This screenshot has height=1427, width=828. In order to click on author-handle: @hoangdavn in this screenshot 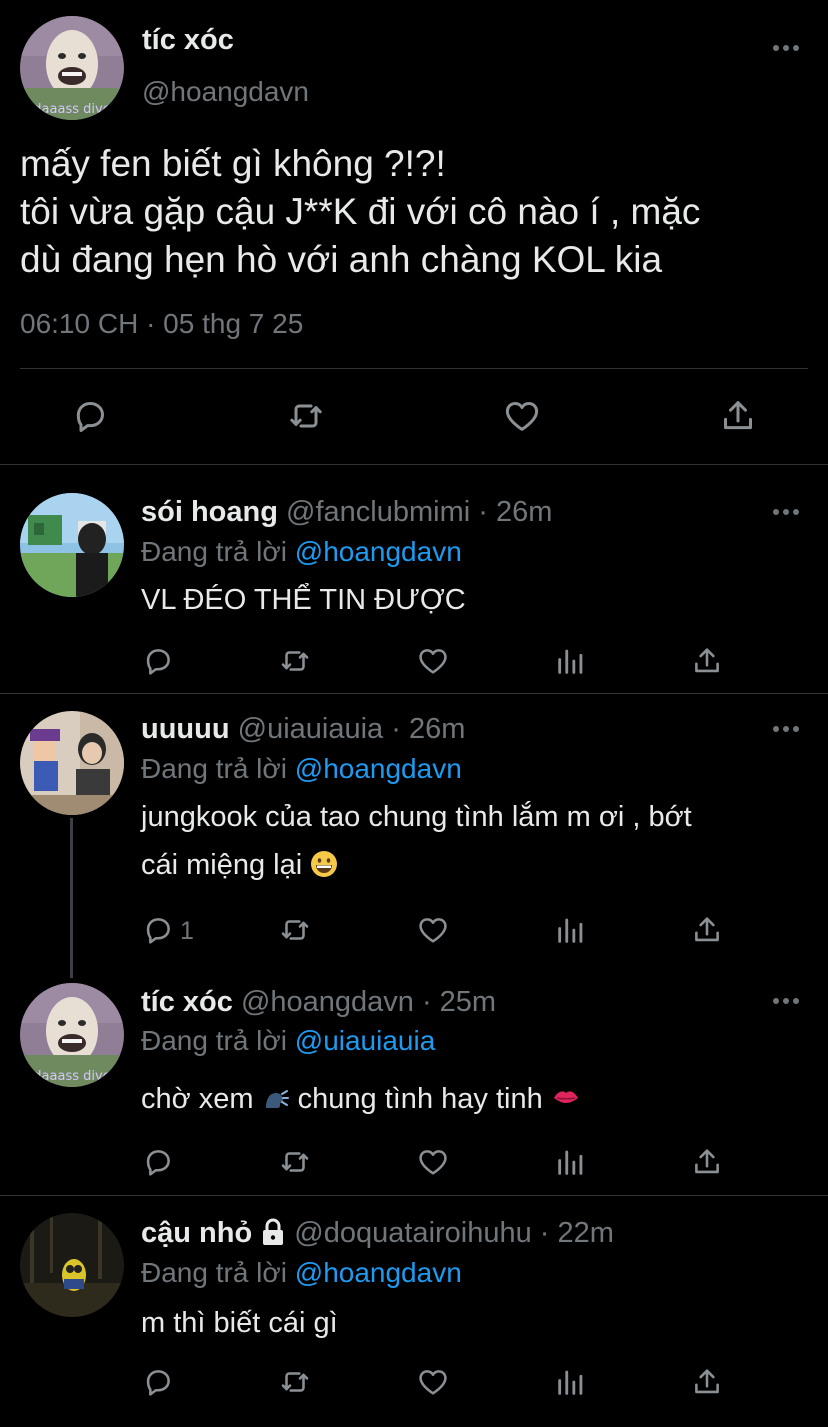, I will do `click(225, 92)`.